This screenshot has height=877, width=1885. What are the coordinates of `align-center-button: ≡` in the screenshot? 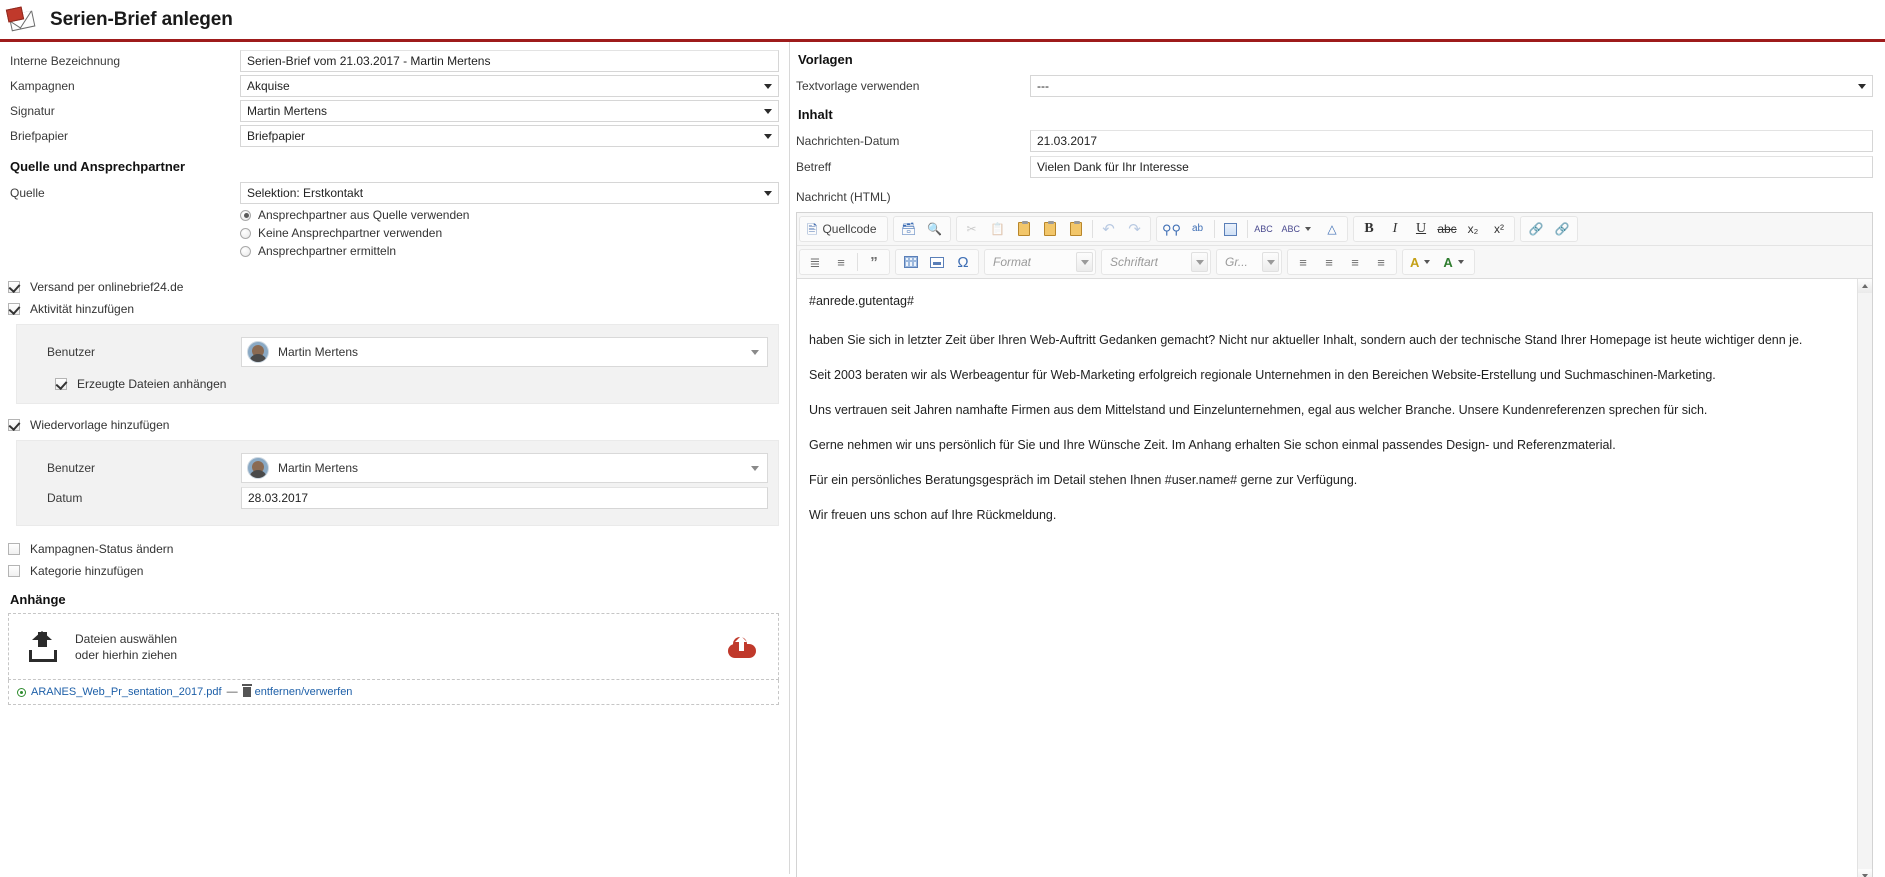 It's located at (1329, 262).